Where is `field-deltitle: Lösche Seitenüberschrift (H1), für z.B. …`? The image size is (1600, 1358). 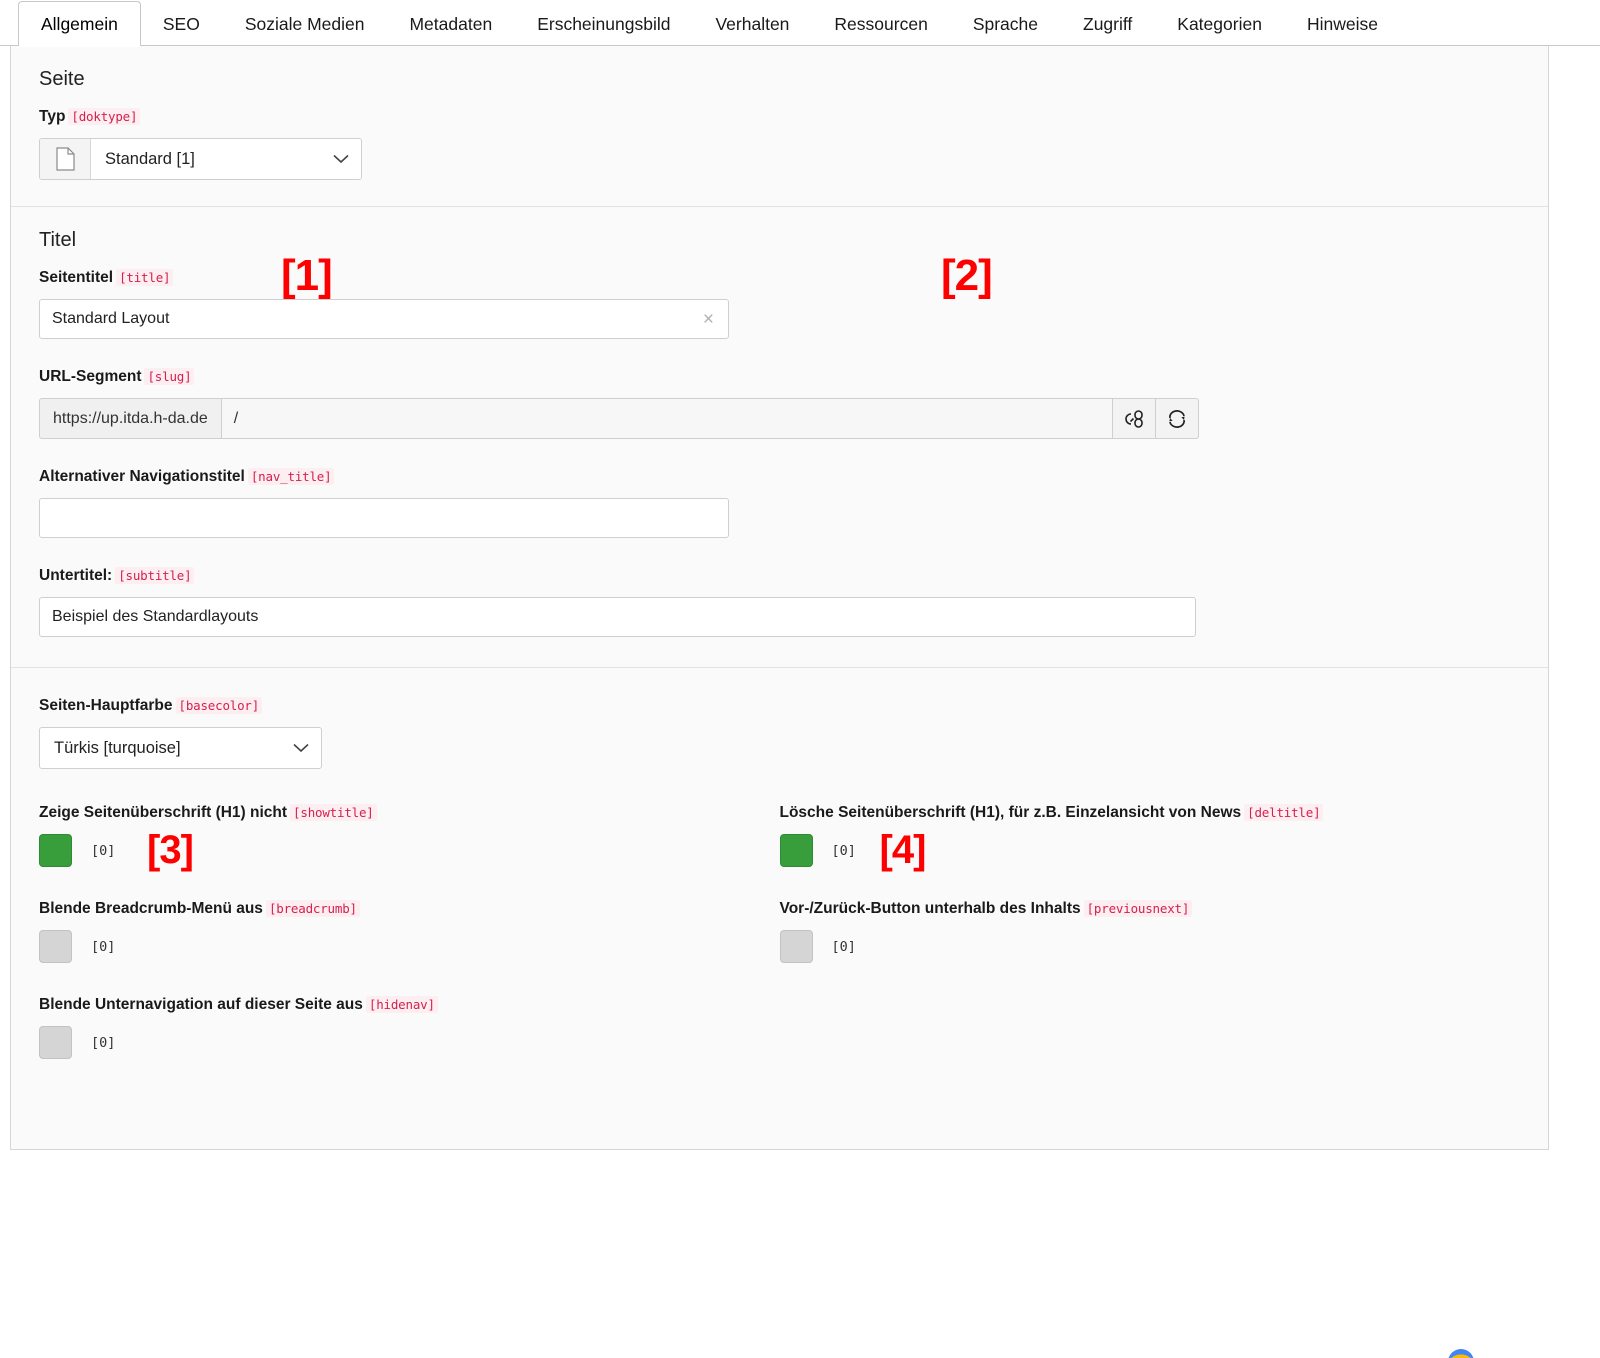 field-deltitle: Lösche Seitenüberschrift (H1), für z.B. … is located at coordinates (1150, 849).